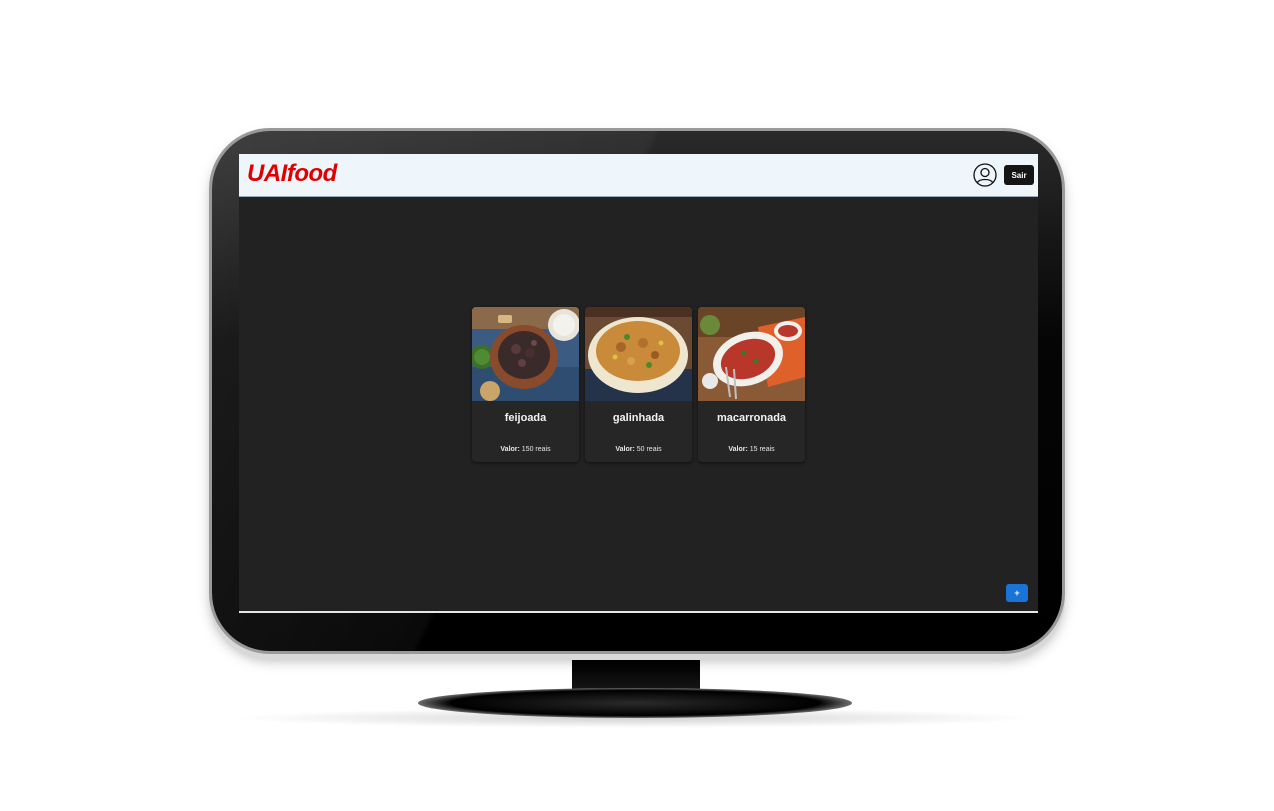 The image size is (1274, 811). I want to click on dish-name: macarronada, so click(751, 418).